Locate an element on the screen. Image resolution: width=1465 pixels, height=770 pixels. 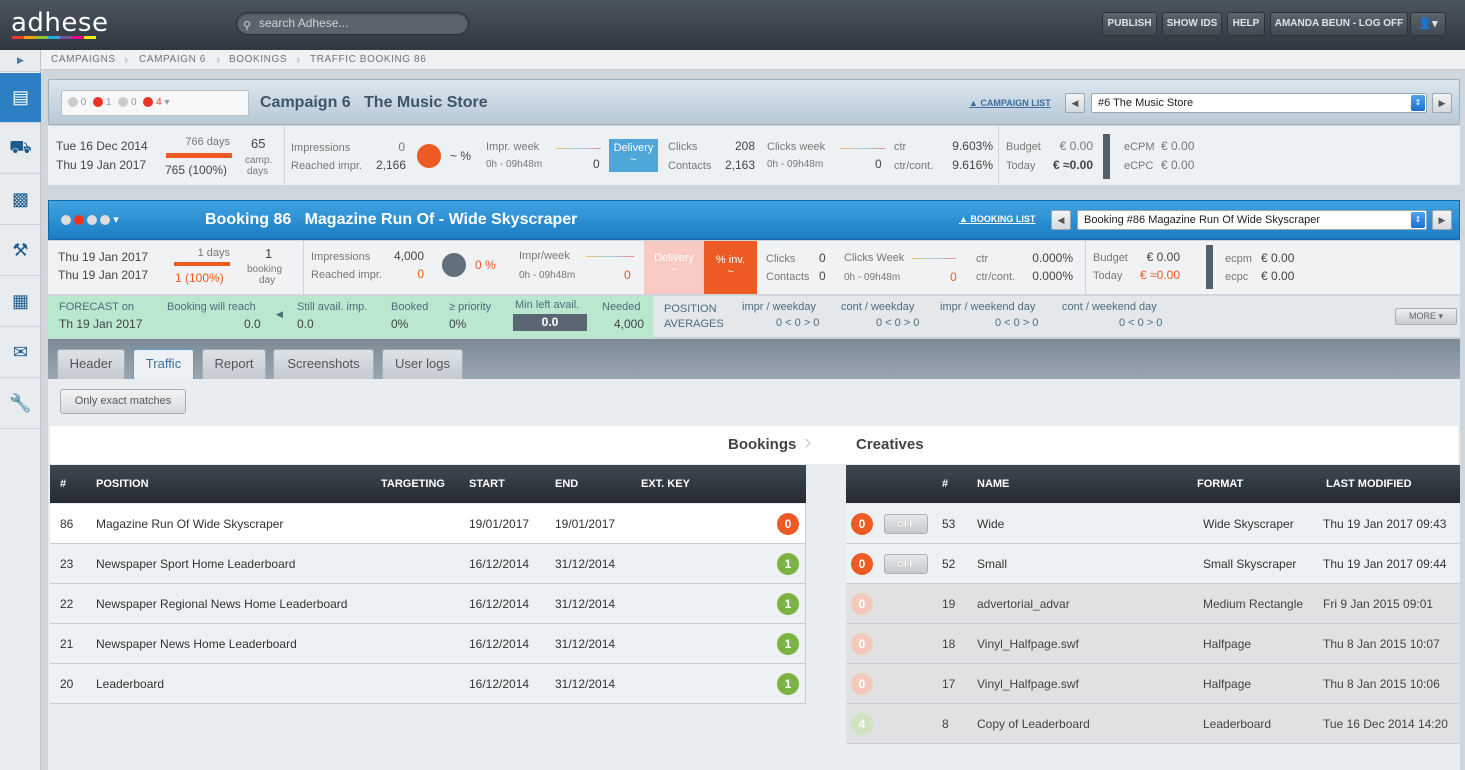
campaign-list-link: ▲ CAMPAIGN LIST is located at coordinates (1010, 103).